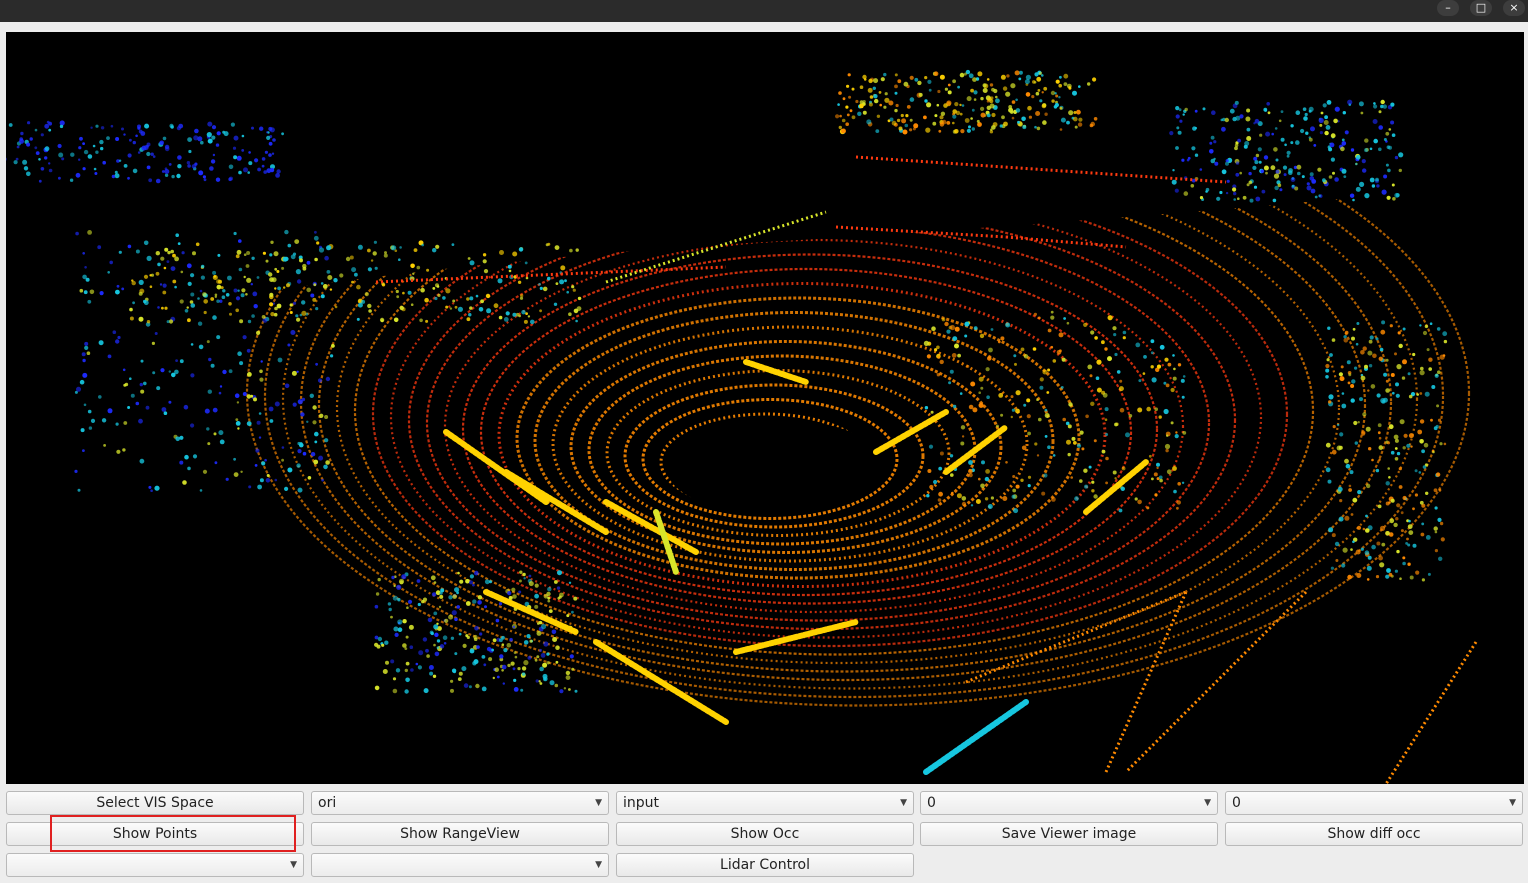  What do you see at coordinates (1481, 8) in the screenshot?
I see `maximize-icon: □` at bounding box center [1481, 8].